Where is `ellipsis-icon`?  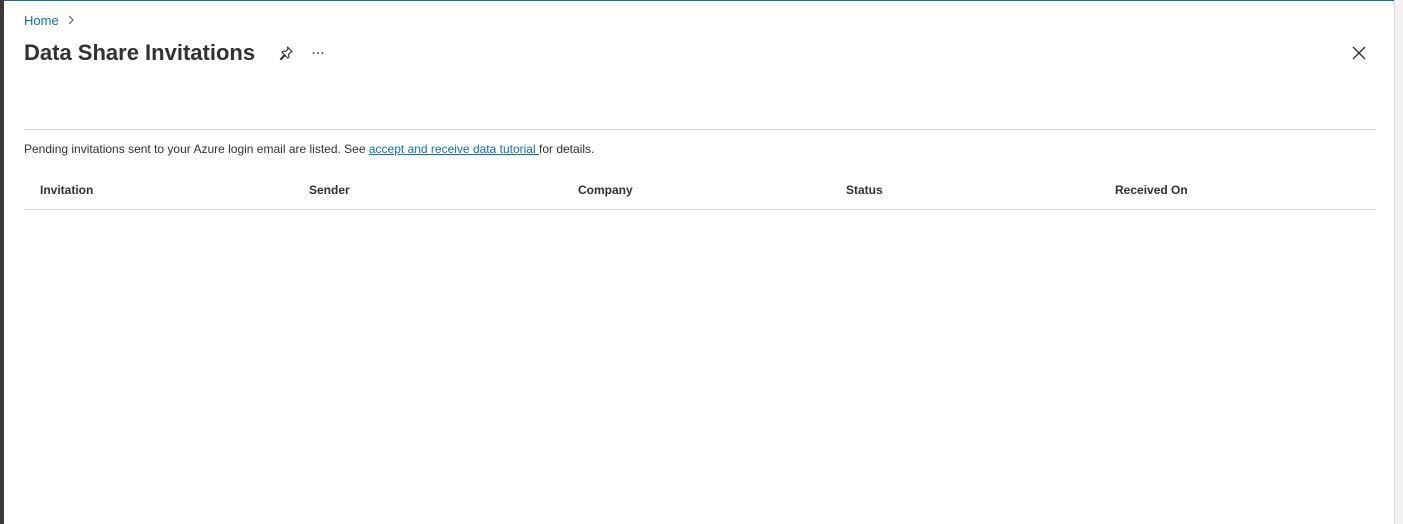 ellipsis-icon is located at coordinates (318, 53).